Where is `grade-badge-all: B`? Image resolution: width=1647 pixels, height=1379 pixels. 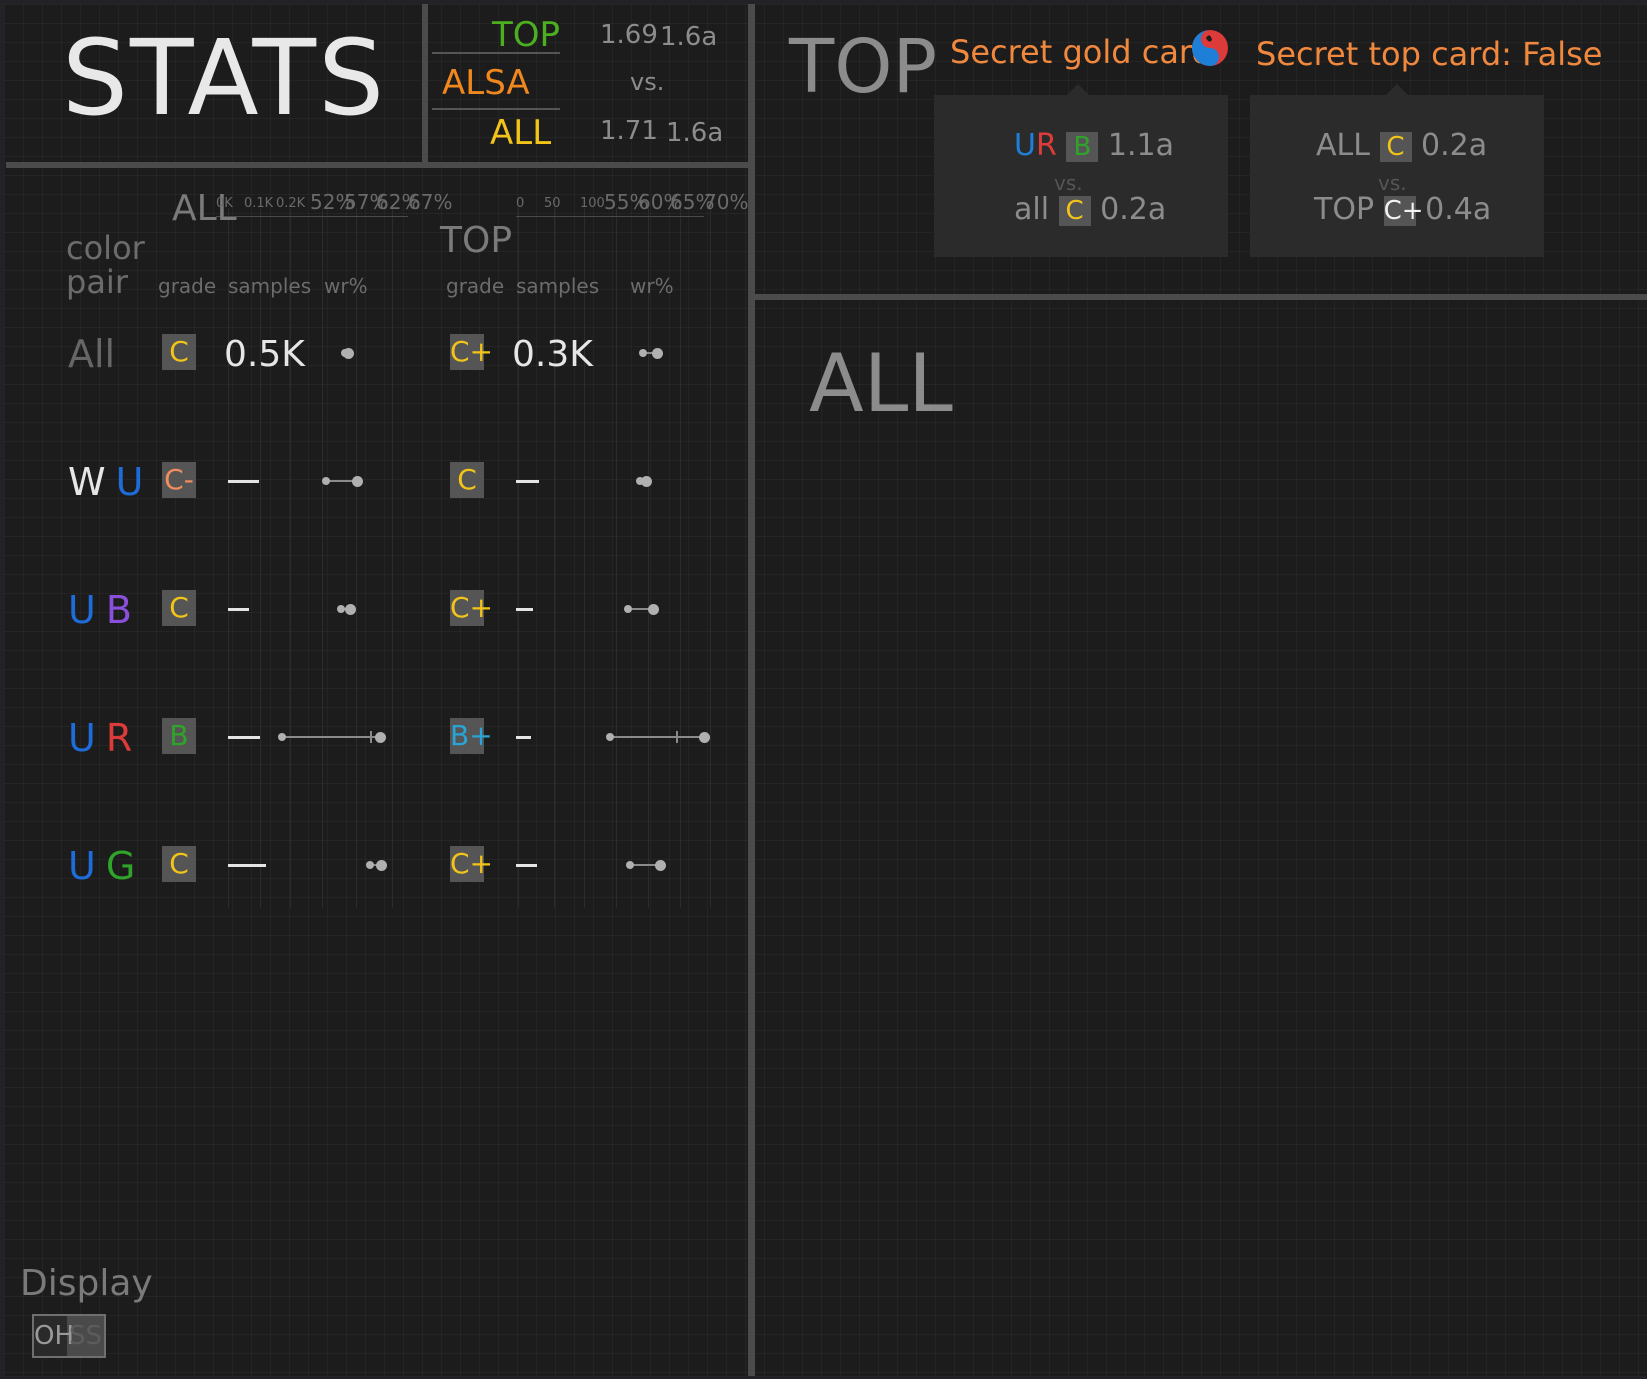
grade-badge-all: B is located at coordinates (179, 736).